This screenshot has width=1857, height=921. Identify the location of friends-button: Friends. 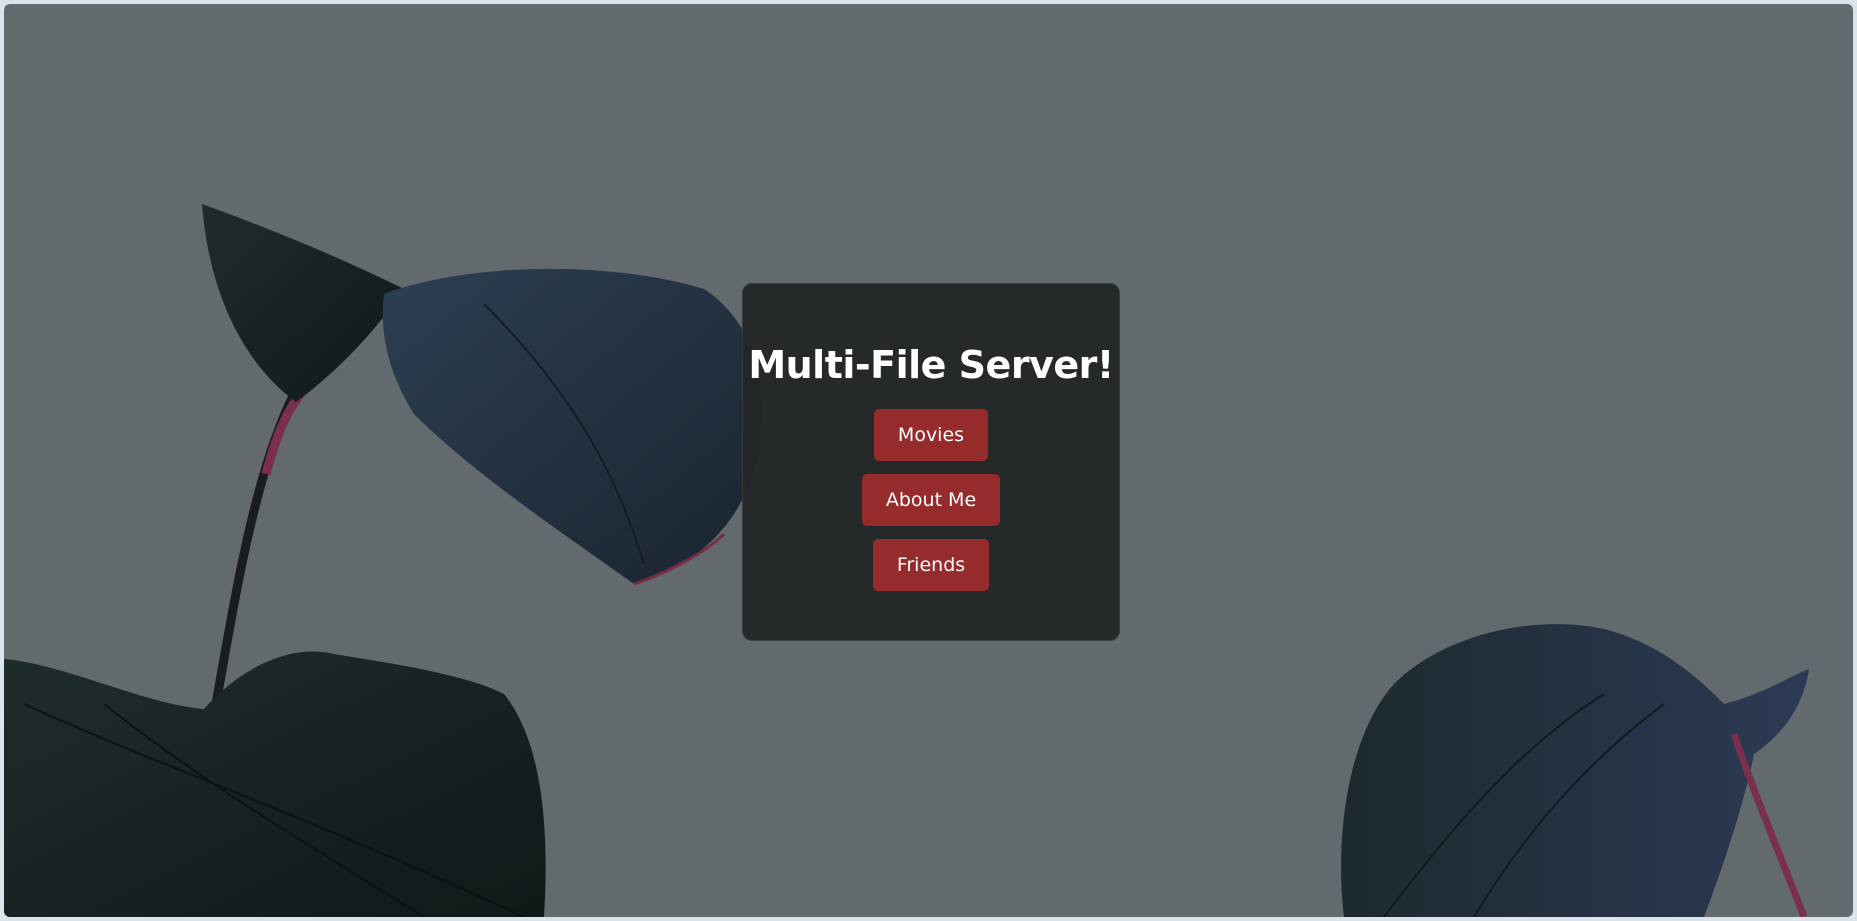
(931, 565).